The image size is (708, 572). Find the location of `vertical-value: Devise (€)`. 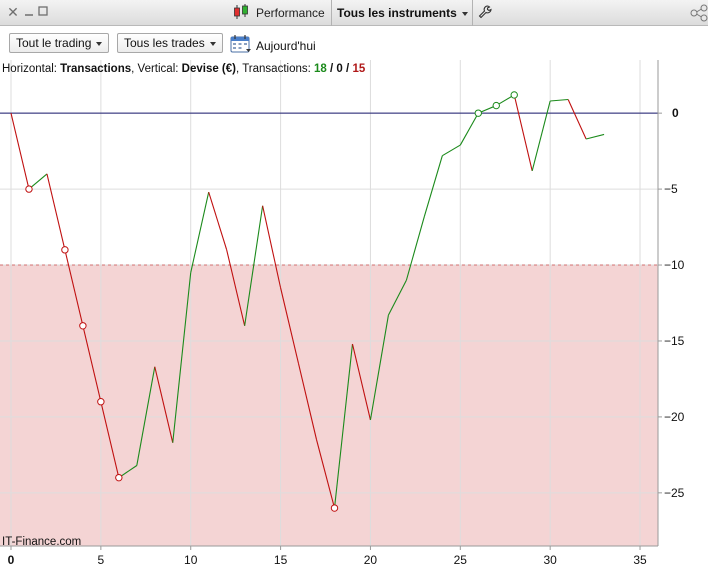

vertical-value: Devise (€) is located at coordinates (208, 69).